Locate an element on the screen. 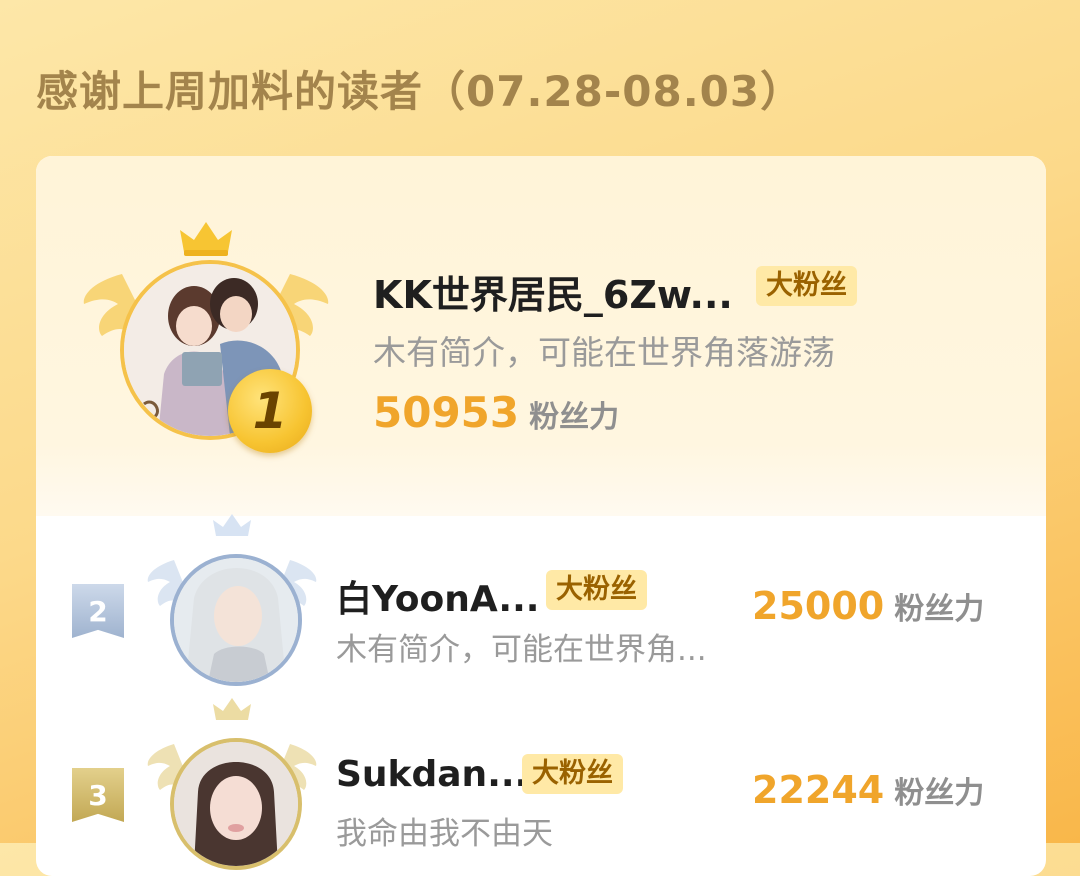 Image resolution: width=1080 pixels, height=876 pixels. fan-power: 50953 粉丝力 is located at coordinates (496, 412).